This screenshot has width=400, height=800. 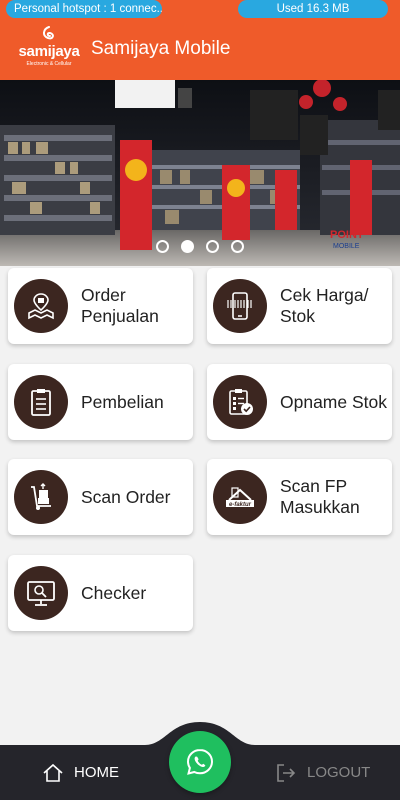 What do you see at coordinates (122, 401) in the screenshot?
I see `menu-label: Pembelian` at bounding box center [122, 401].